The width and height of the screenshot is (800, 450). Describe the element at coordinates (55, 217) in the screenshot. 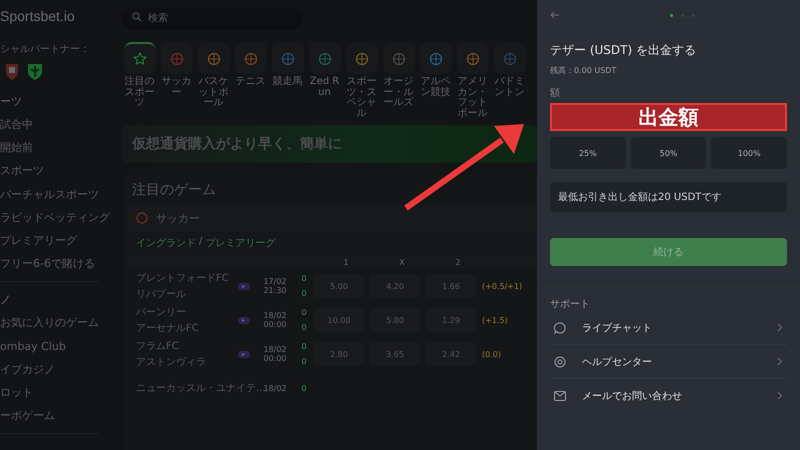

I see `sidebar-item: ラピッドベッティング` at that location.